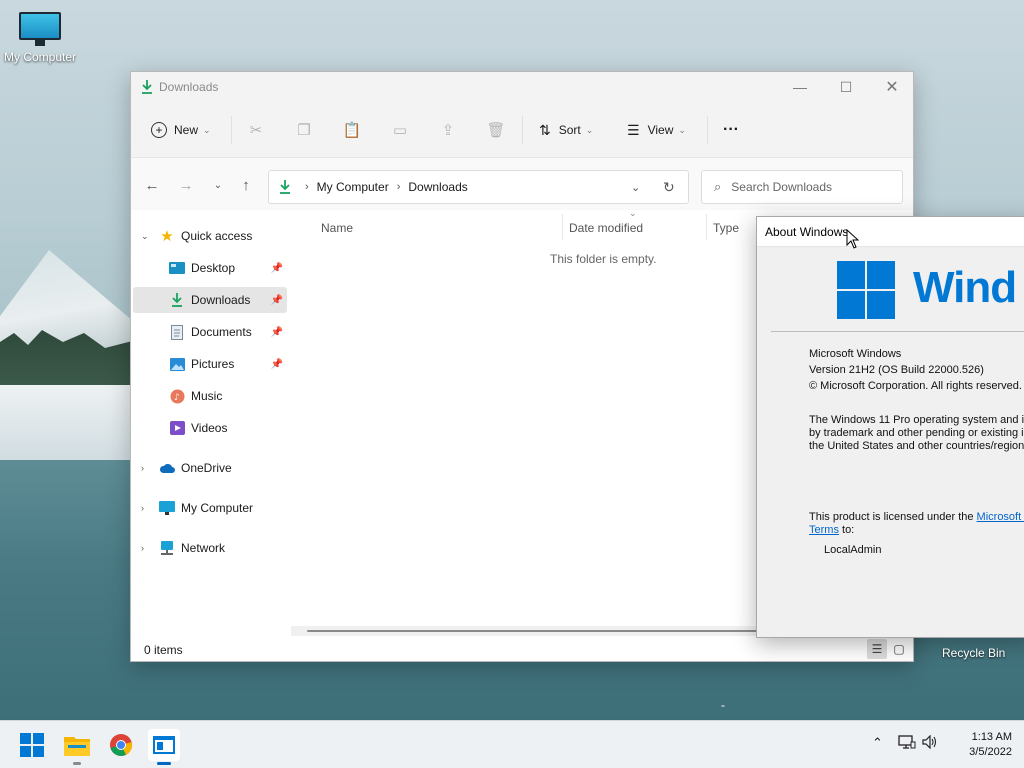  What do you see at coordinates (892, 87) in the screenshot?
I see `close-button: ✕` at bounding box center [892, 87].